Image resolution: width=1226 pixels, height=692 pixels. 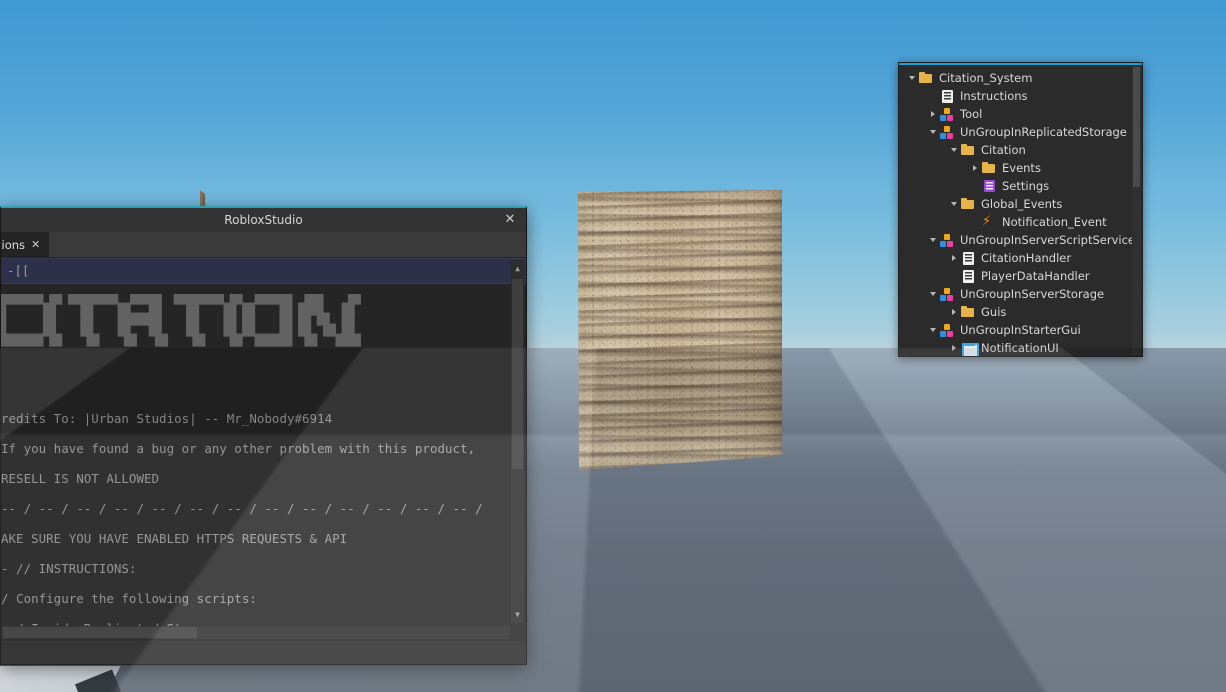 I want to click on code-line: RESELL IS NOT ALLOWED, so click(x=263, y=479).